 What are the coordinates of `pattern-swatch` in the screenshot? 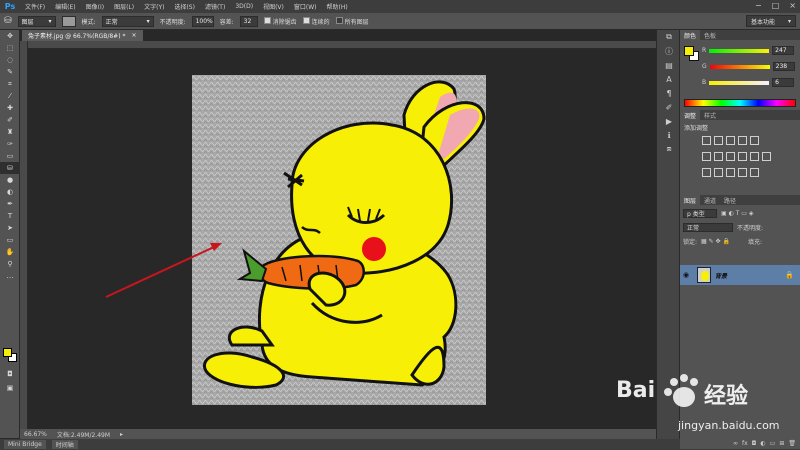 It's located at (68, 21).